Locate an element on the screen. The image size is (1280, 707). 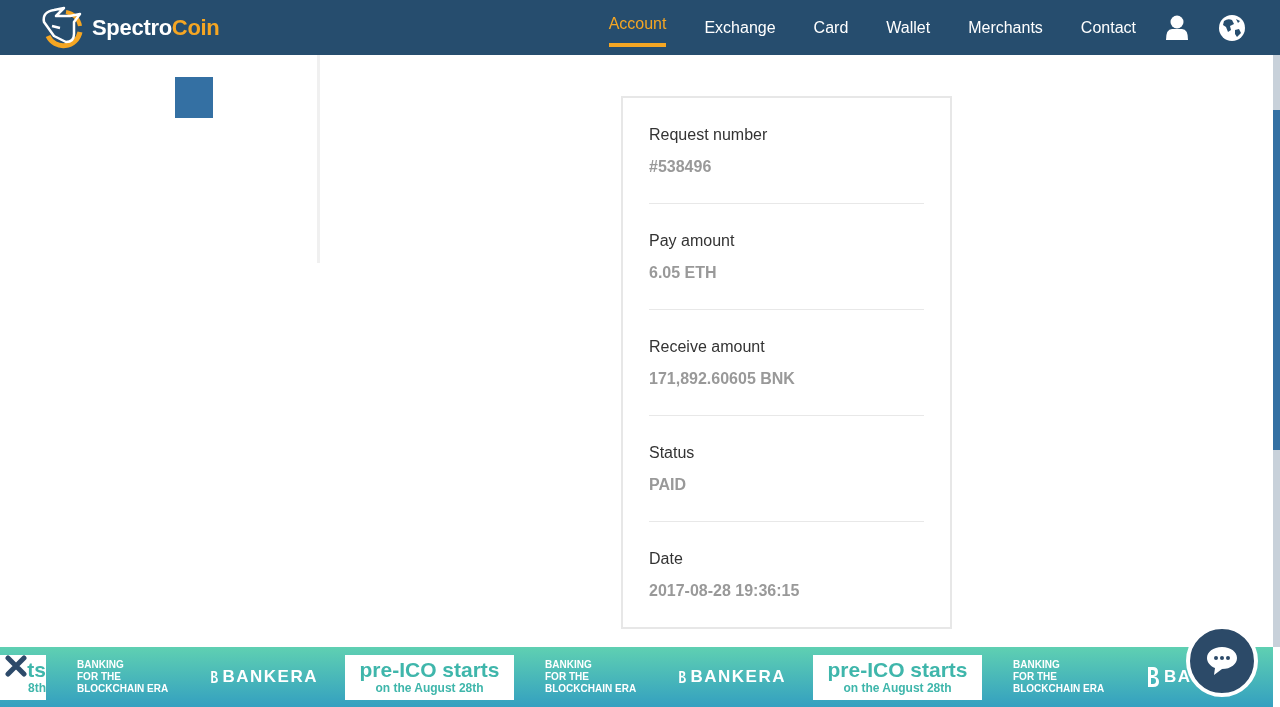
close-icon is located at coordinates (16, 666).